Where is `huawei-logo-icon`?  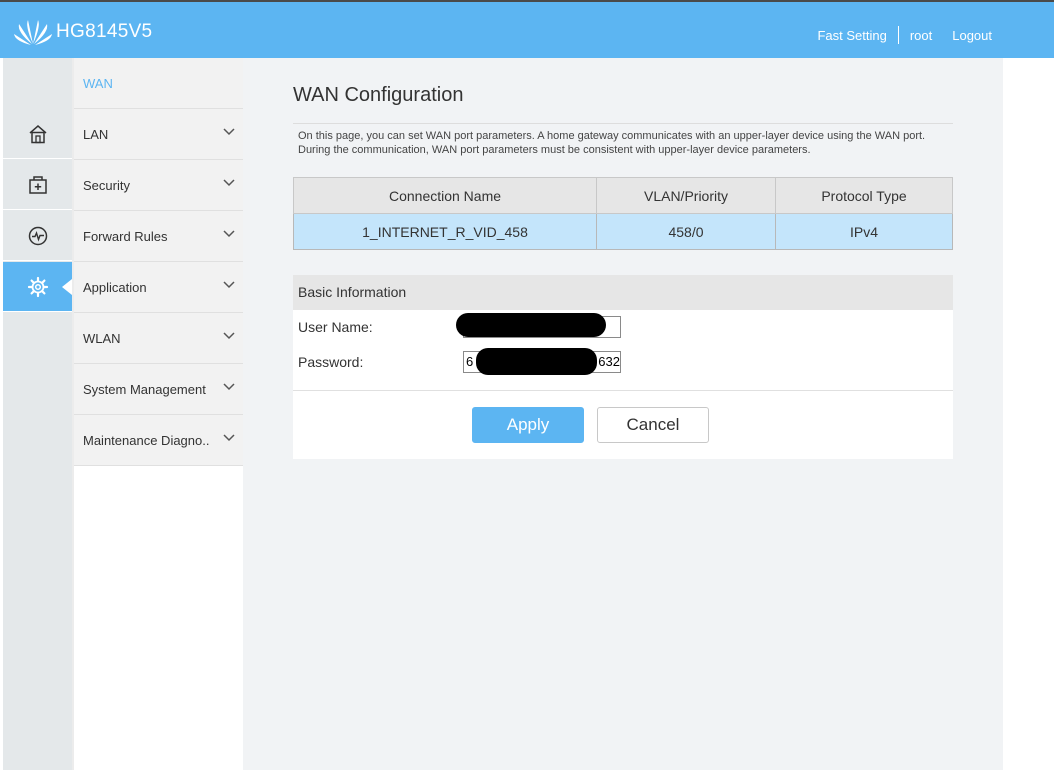 huawei-logo-icon is located at coordinates (33, 32).